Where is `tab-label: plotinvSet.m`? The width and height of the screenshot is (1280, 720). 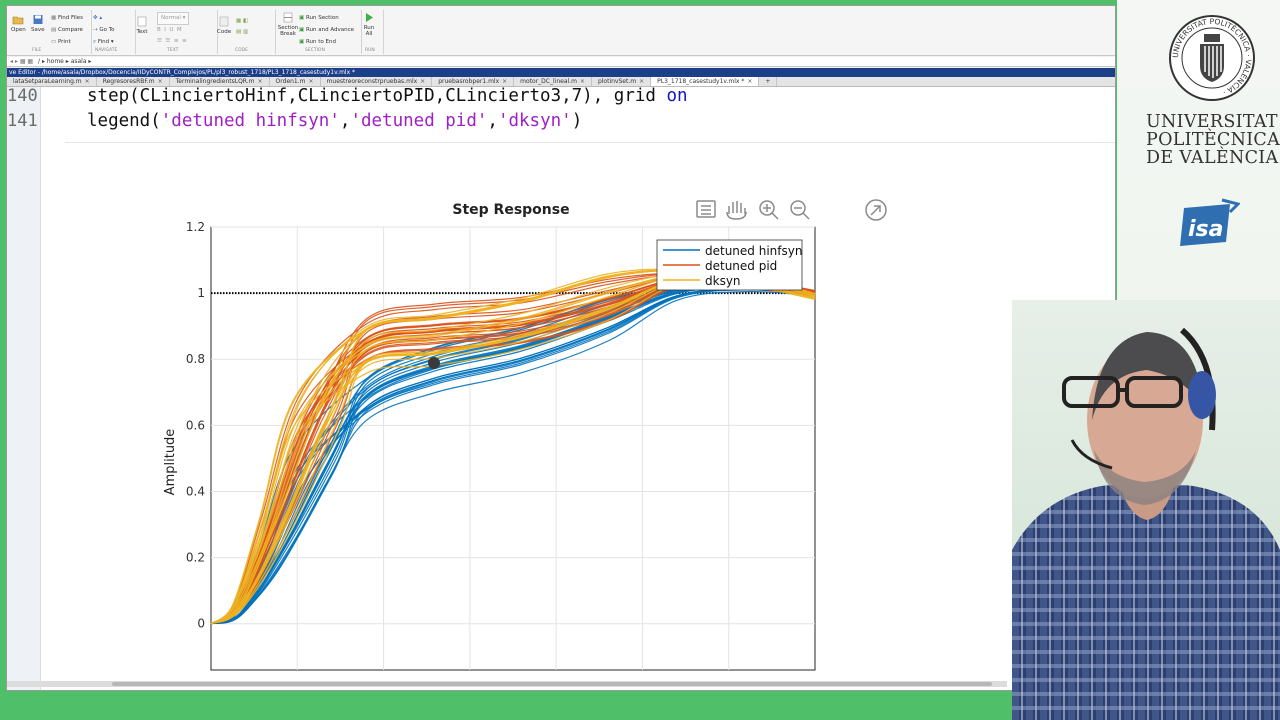 tab-label: plotinvSet.m is located at coordinates (617, 81).